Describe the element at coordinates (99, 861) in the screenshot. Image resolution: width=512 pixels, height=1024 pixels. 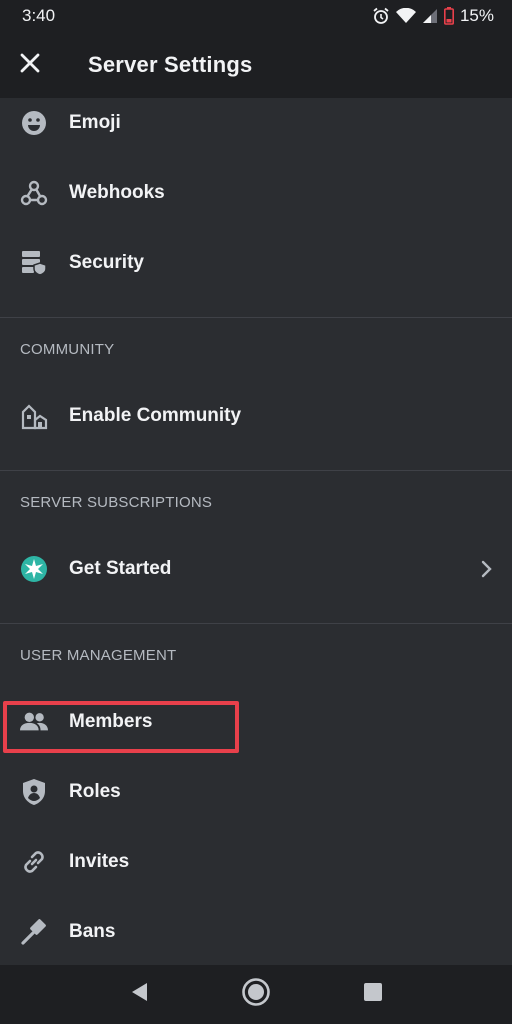
I see `settings-item-label: Invites` at that location.